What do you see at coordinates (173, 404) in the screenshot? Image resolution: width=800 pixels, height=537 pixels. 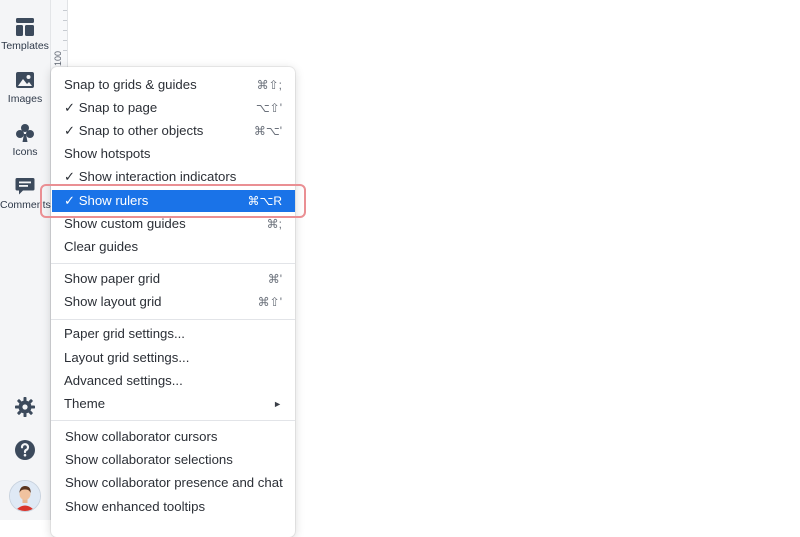 I see `menu-item-theme: Theme ►` at bounding box center [173, 404].